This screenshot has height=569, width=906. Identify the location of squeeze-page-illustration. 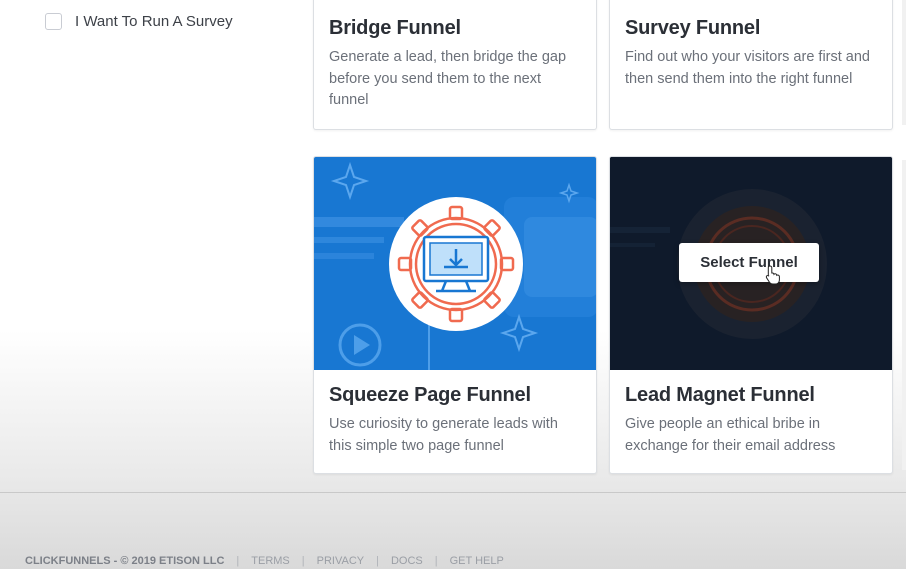
(455, 263).